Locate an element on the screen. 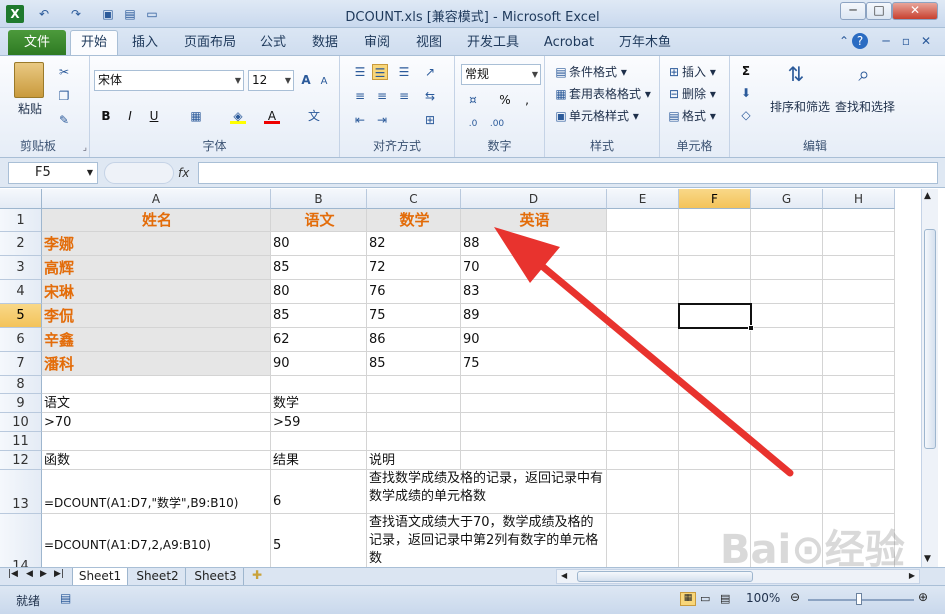 The width and height of the screenshot is (945, 614). sheet-tab-1: Sheet1 is located at coordinates (100, 576).